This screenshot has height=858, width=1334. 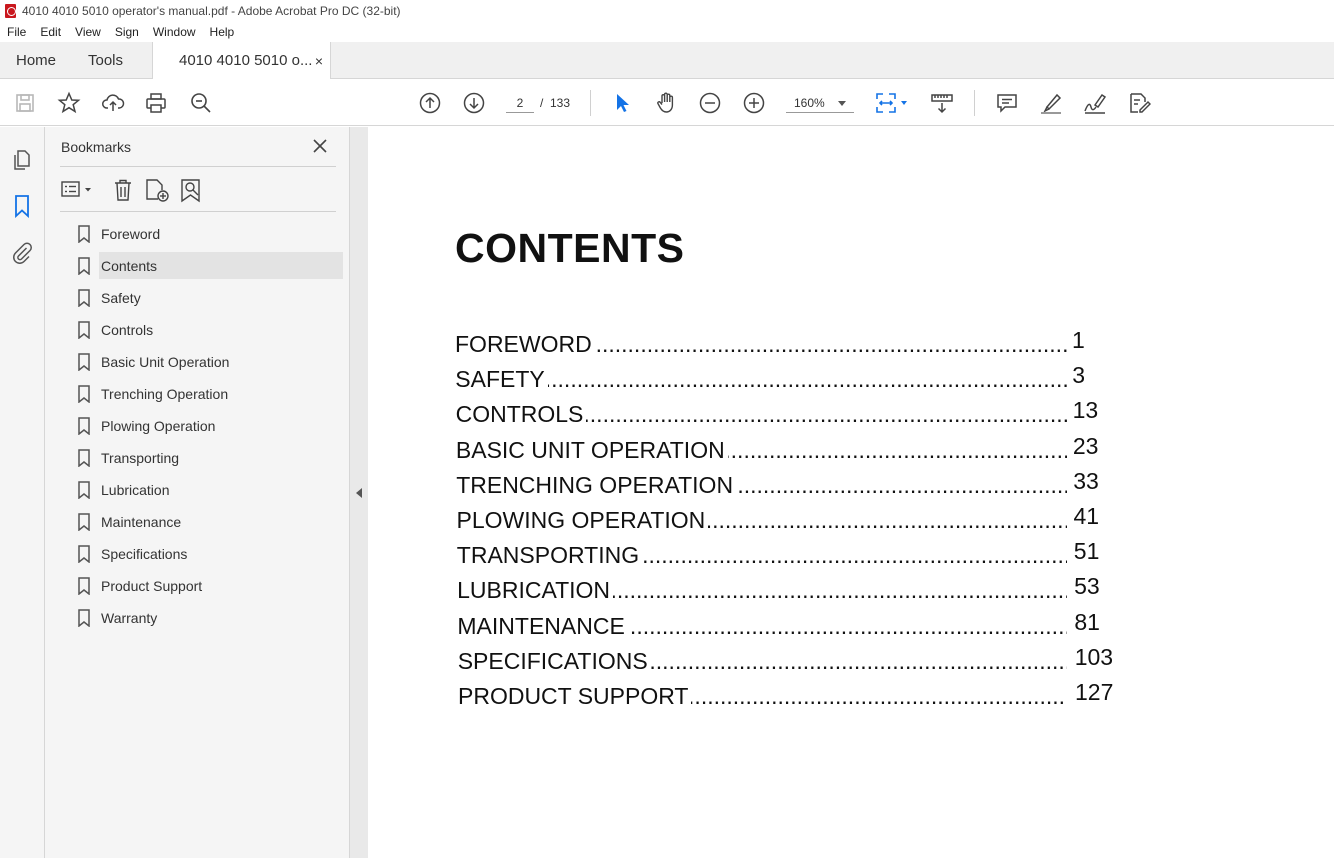 I want to click on toc-entry-page: 23, so click(x=1085, y=445).